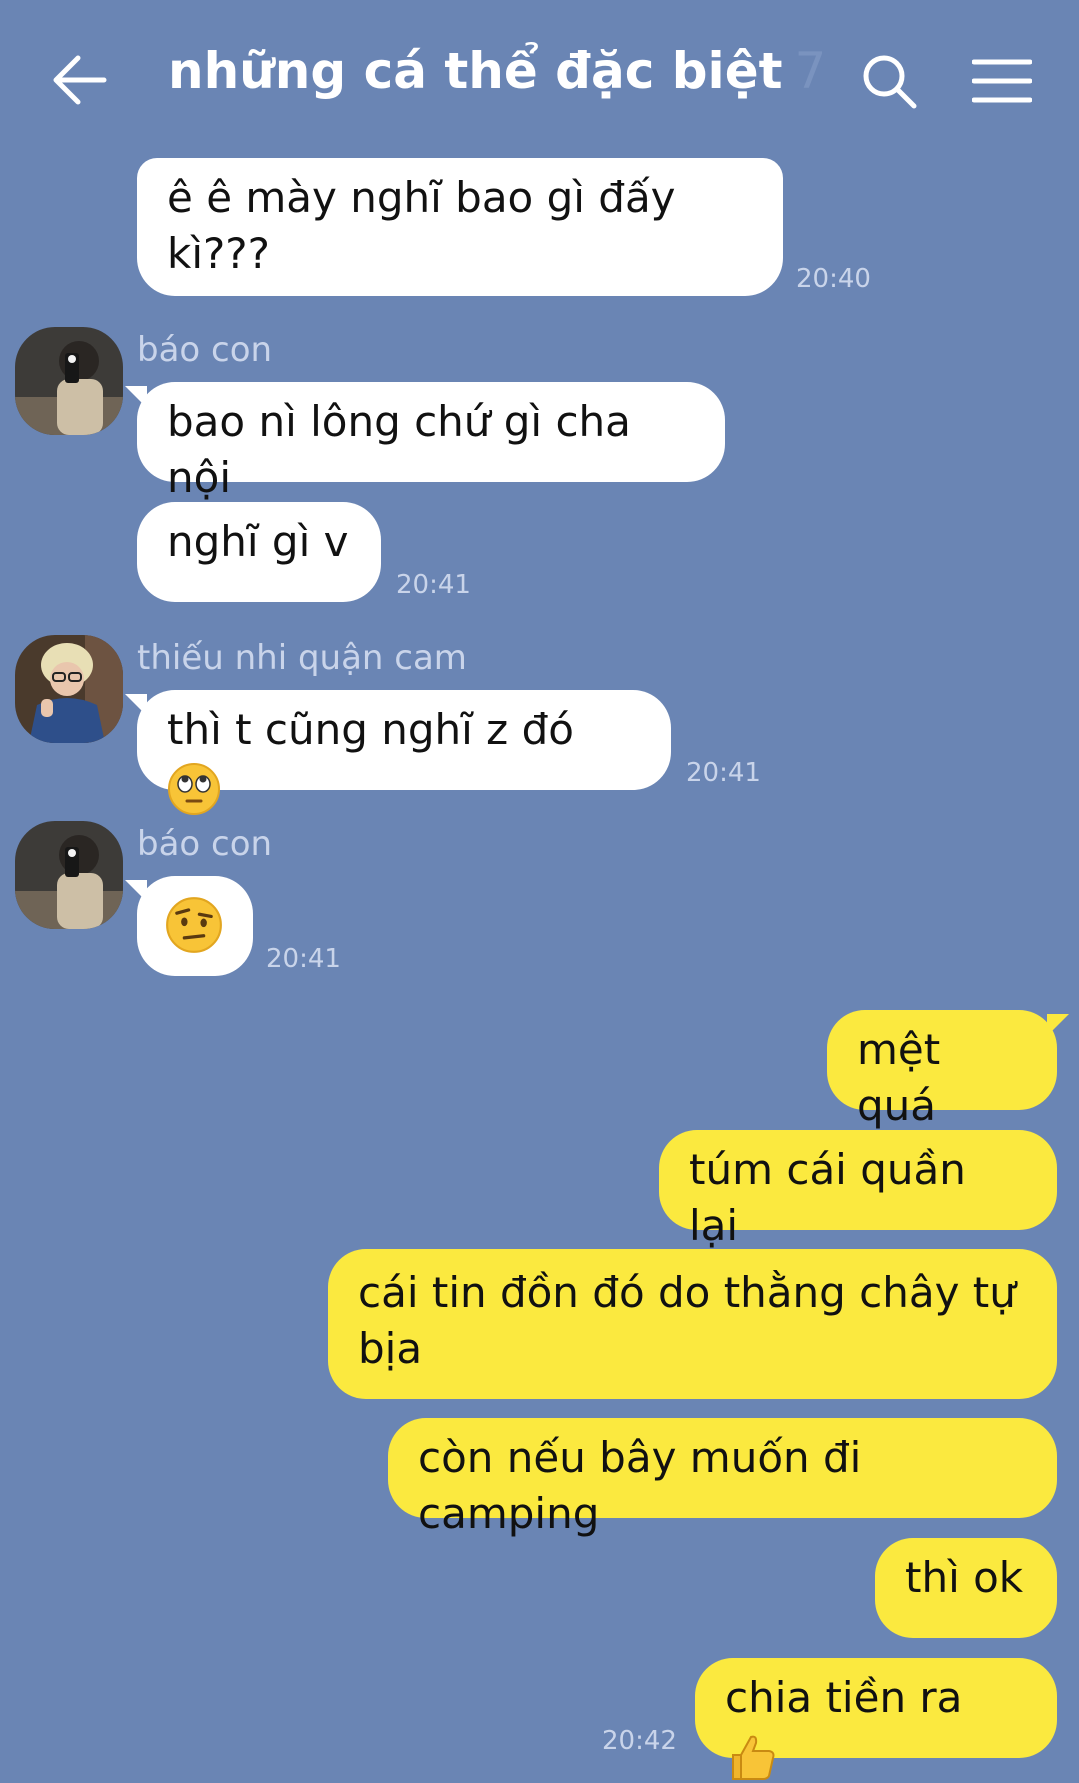 The height and width of the screenshot is (1783, 1079). I want to click on raised-eyebrow-emoji, so click(194, 925).